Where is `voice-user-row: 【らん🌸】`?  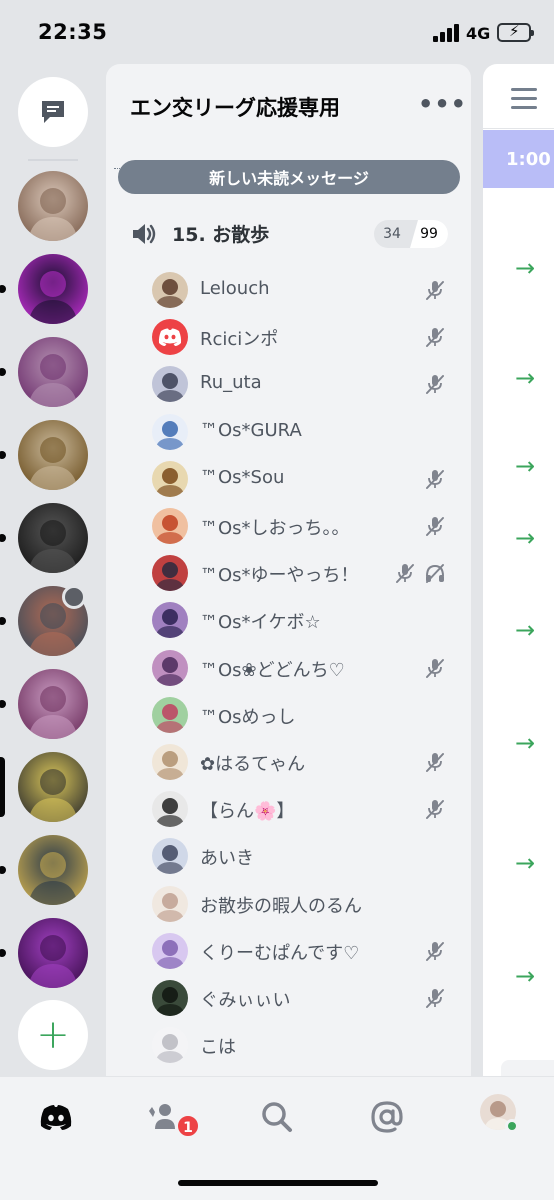
voice-user-row: 【らん🌸】 is located at coordinates (288, 808).